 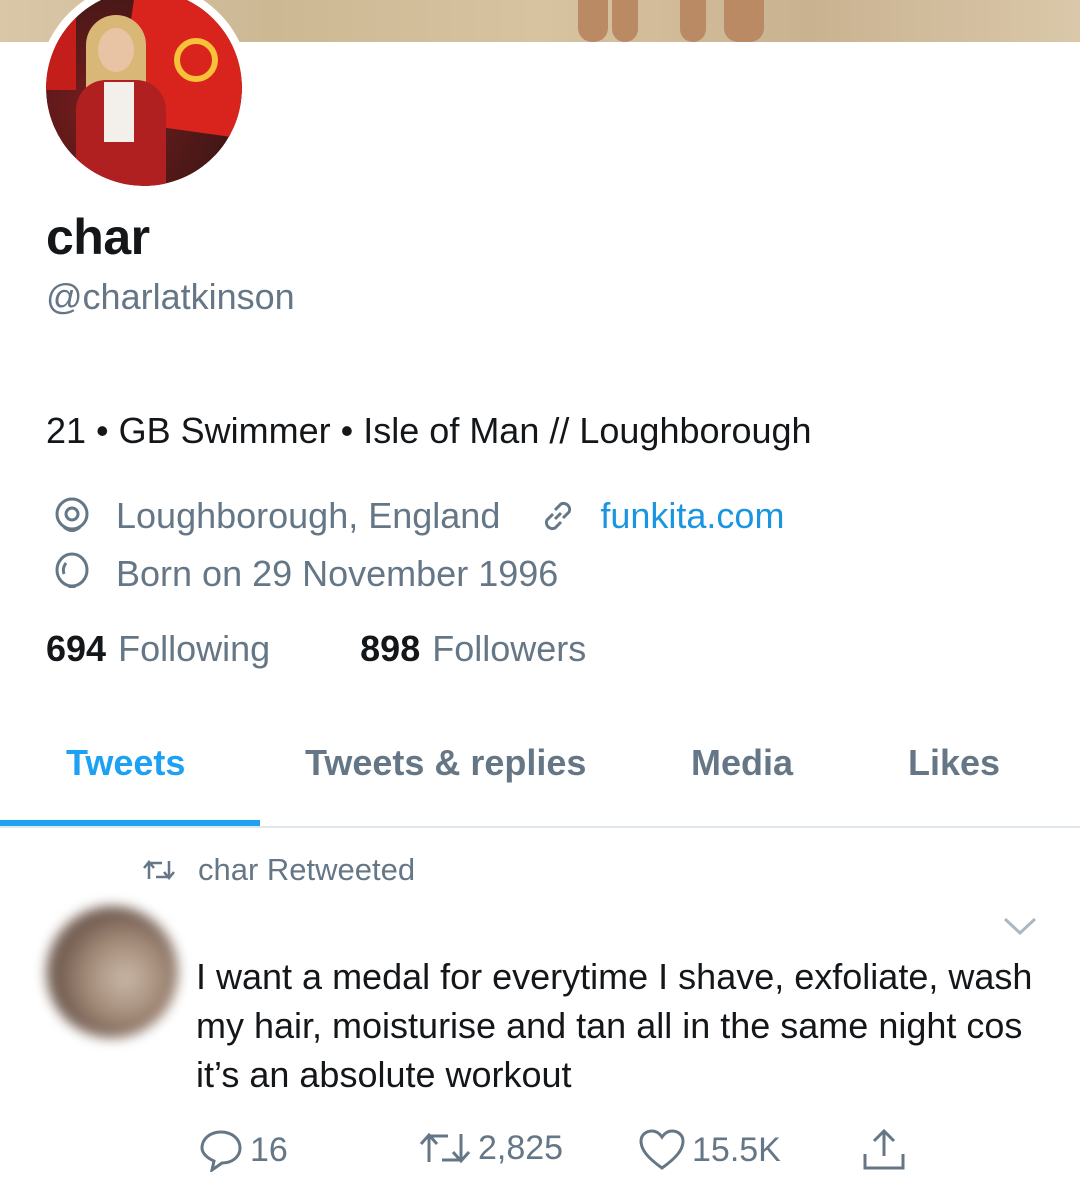 I want to click on following-stat: 694 Following, so click(x=158, y=649).